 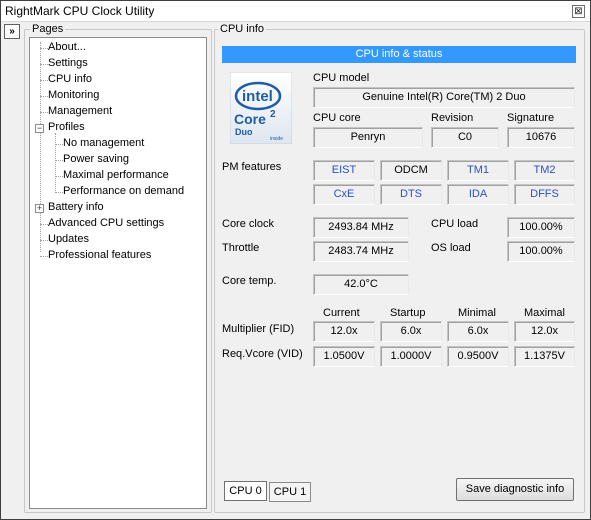 What do you see at coordinates (258, 329) in the screenshot?
I see `multiplier-label: Multiplier (FID)` at bounding box center [258, 329].